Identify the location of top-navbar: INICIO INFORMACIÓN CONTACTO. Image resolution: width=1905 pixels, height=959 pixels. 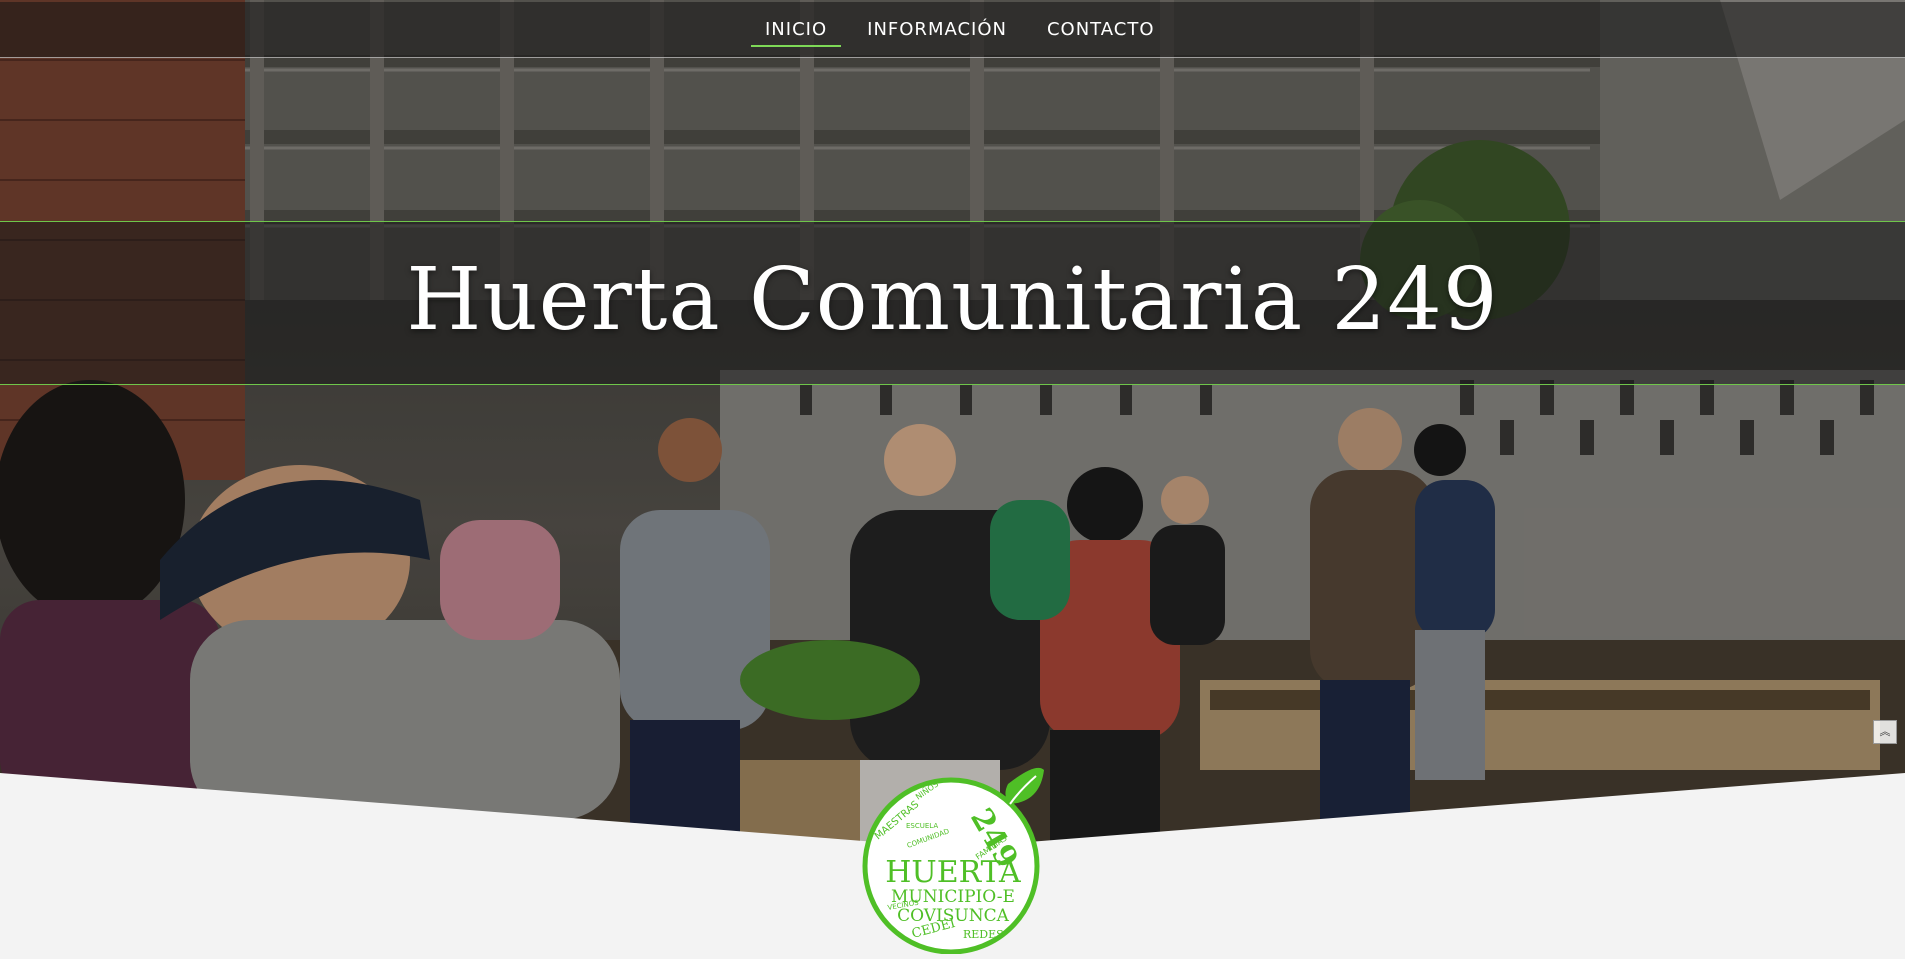
(952, 30).